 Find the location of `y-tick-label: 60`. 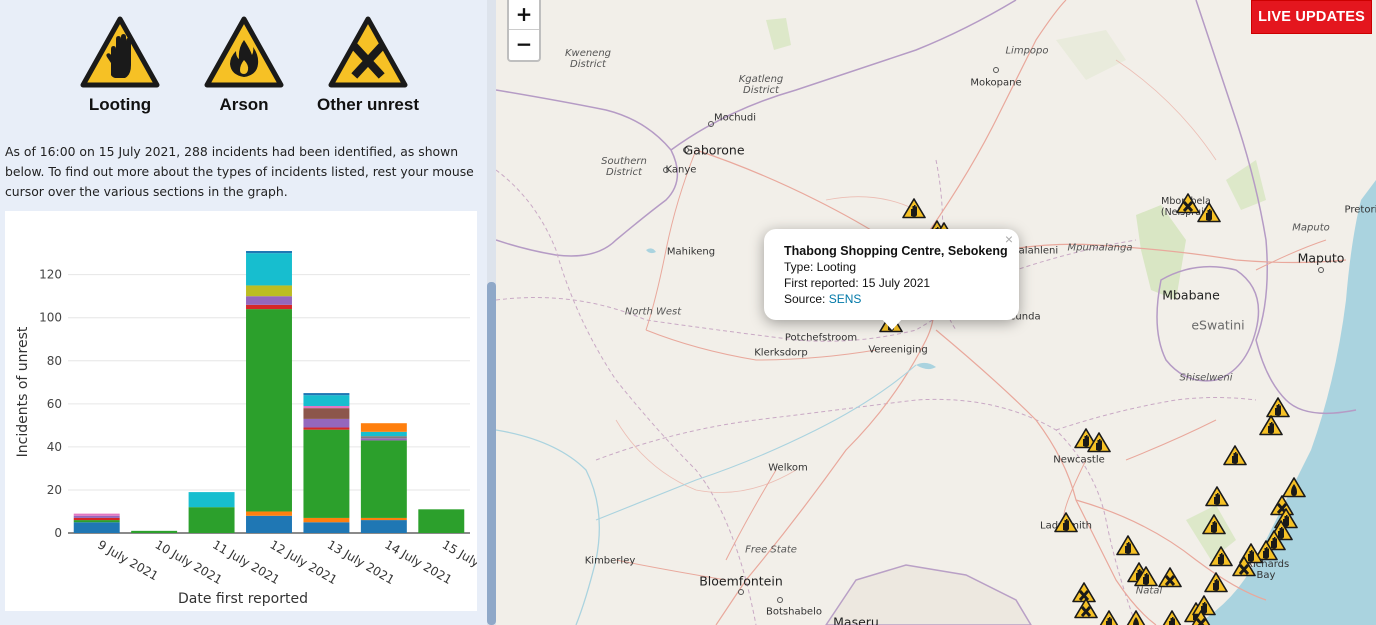

y-tick-label: 60 is located at coordinates (54, 404).